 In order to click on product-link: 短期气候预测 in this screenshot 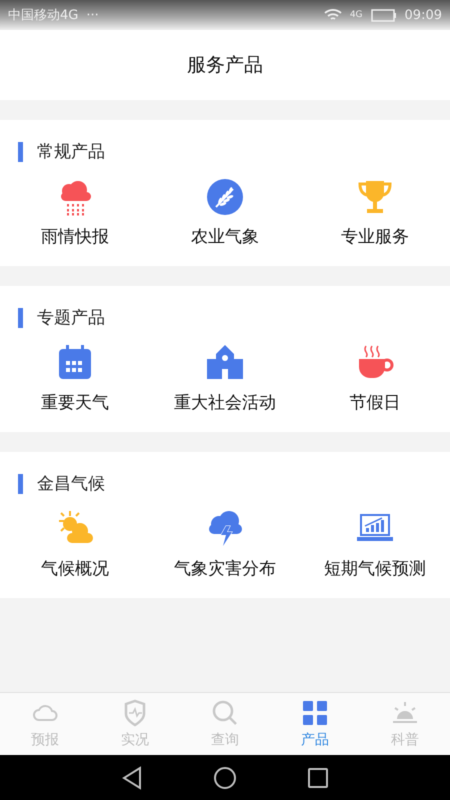, I will do `click(375, 568)`.